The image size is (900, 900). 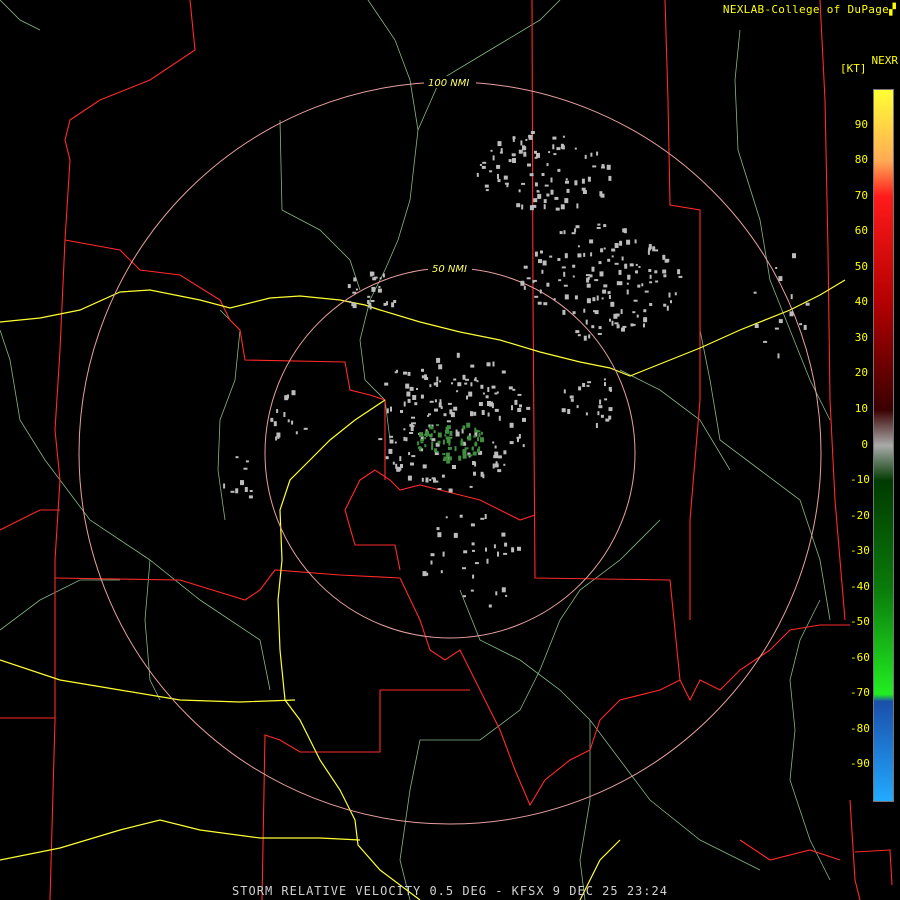 I want to click on velocity-tick: -60, so click(x=860, y=657).